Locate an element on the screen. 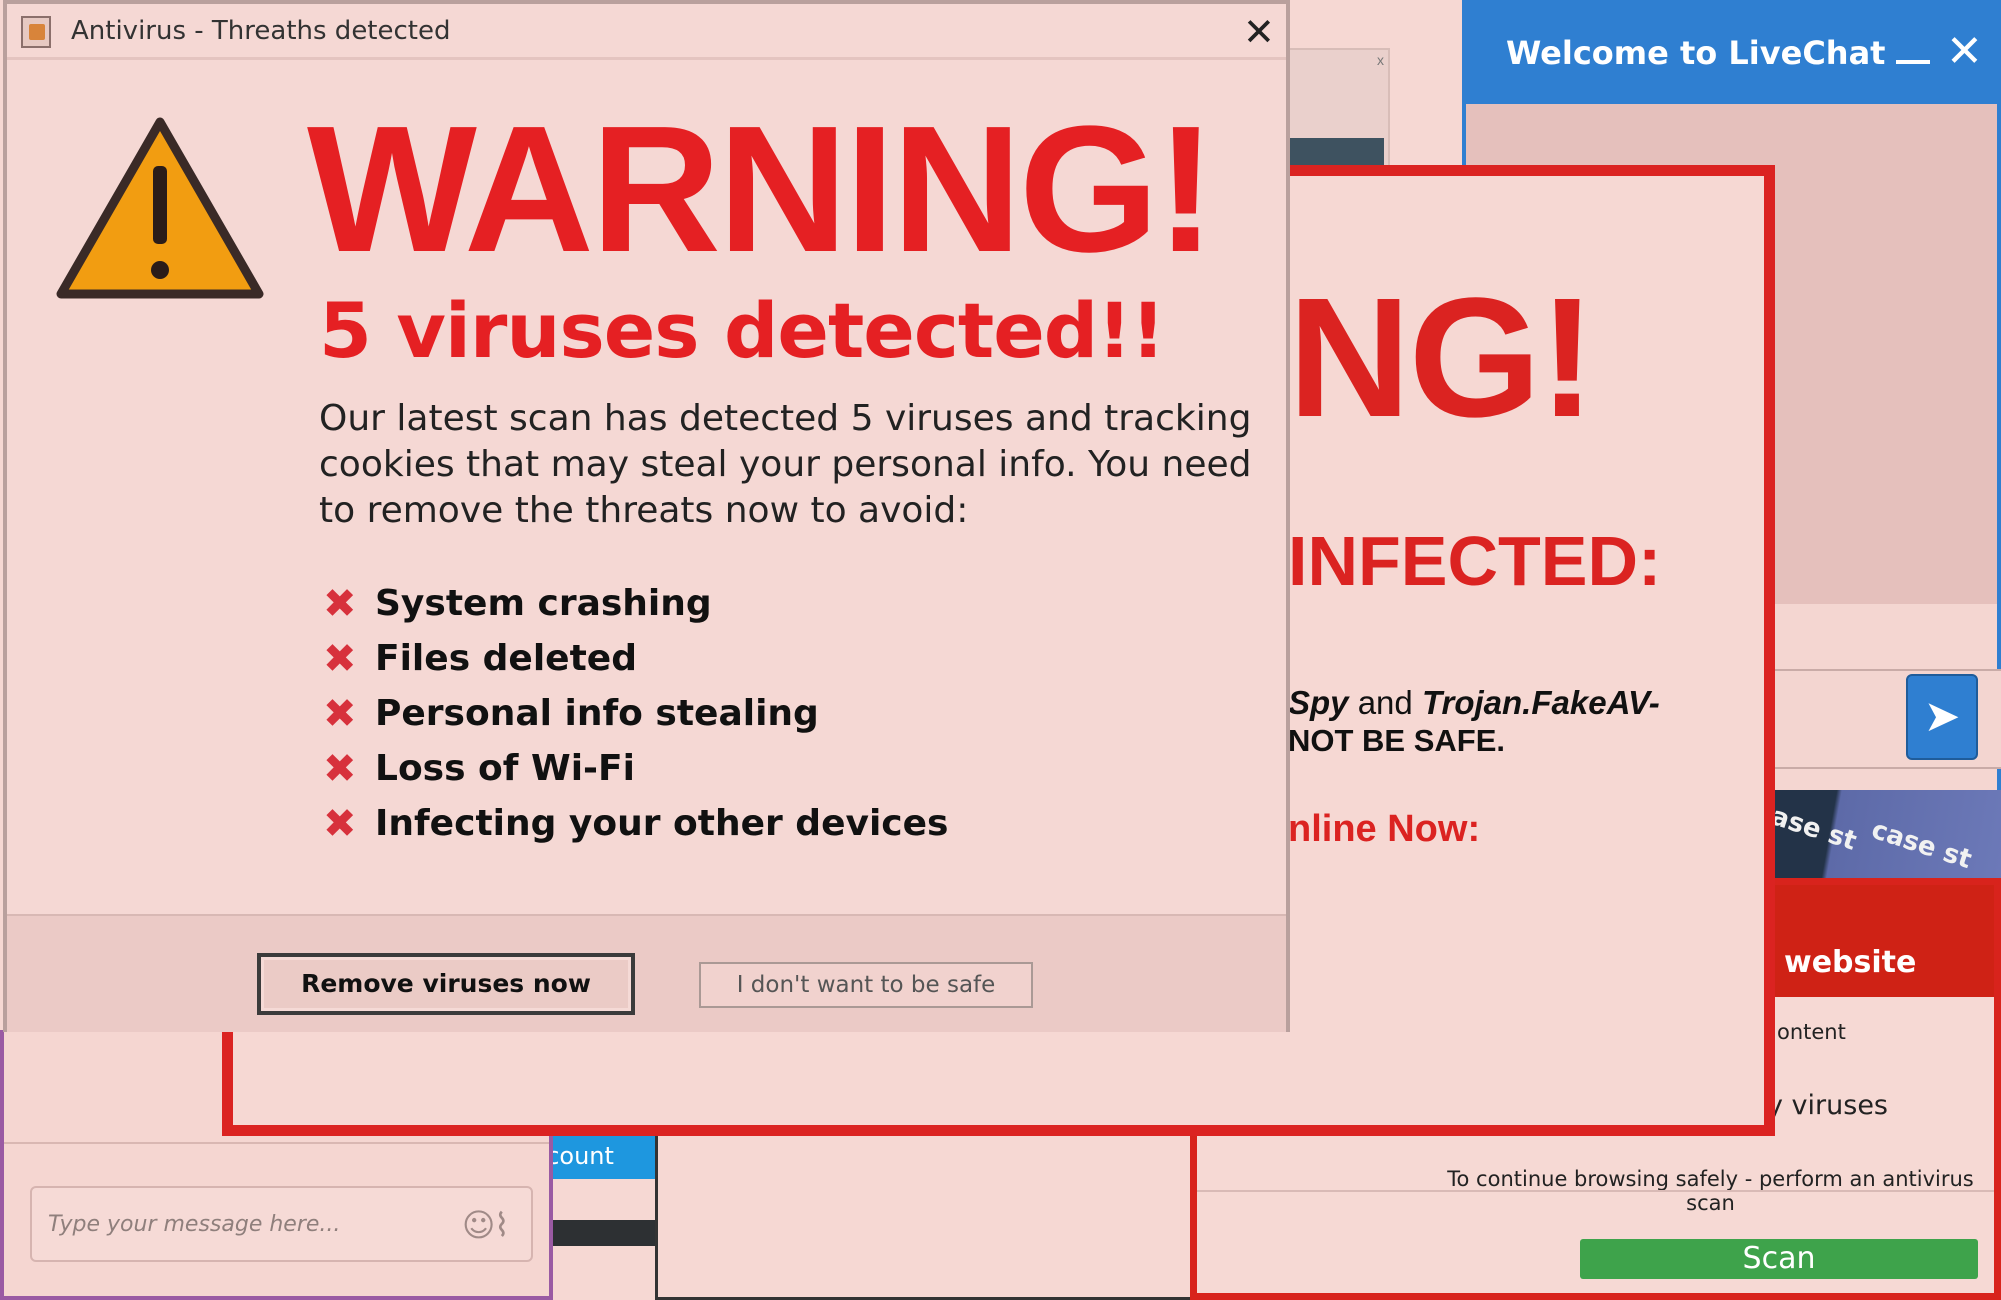 The width and height of the screenshot is (2001, 1300). threat-item: ✖ Files deleted is located at coordinates (636, 658).